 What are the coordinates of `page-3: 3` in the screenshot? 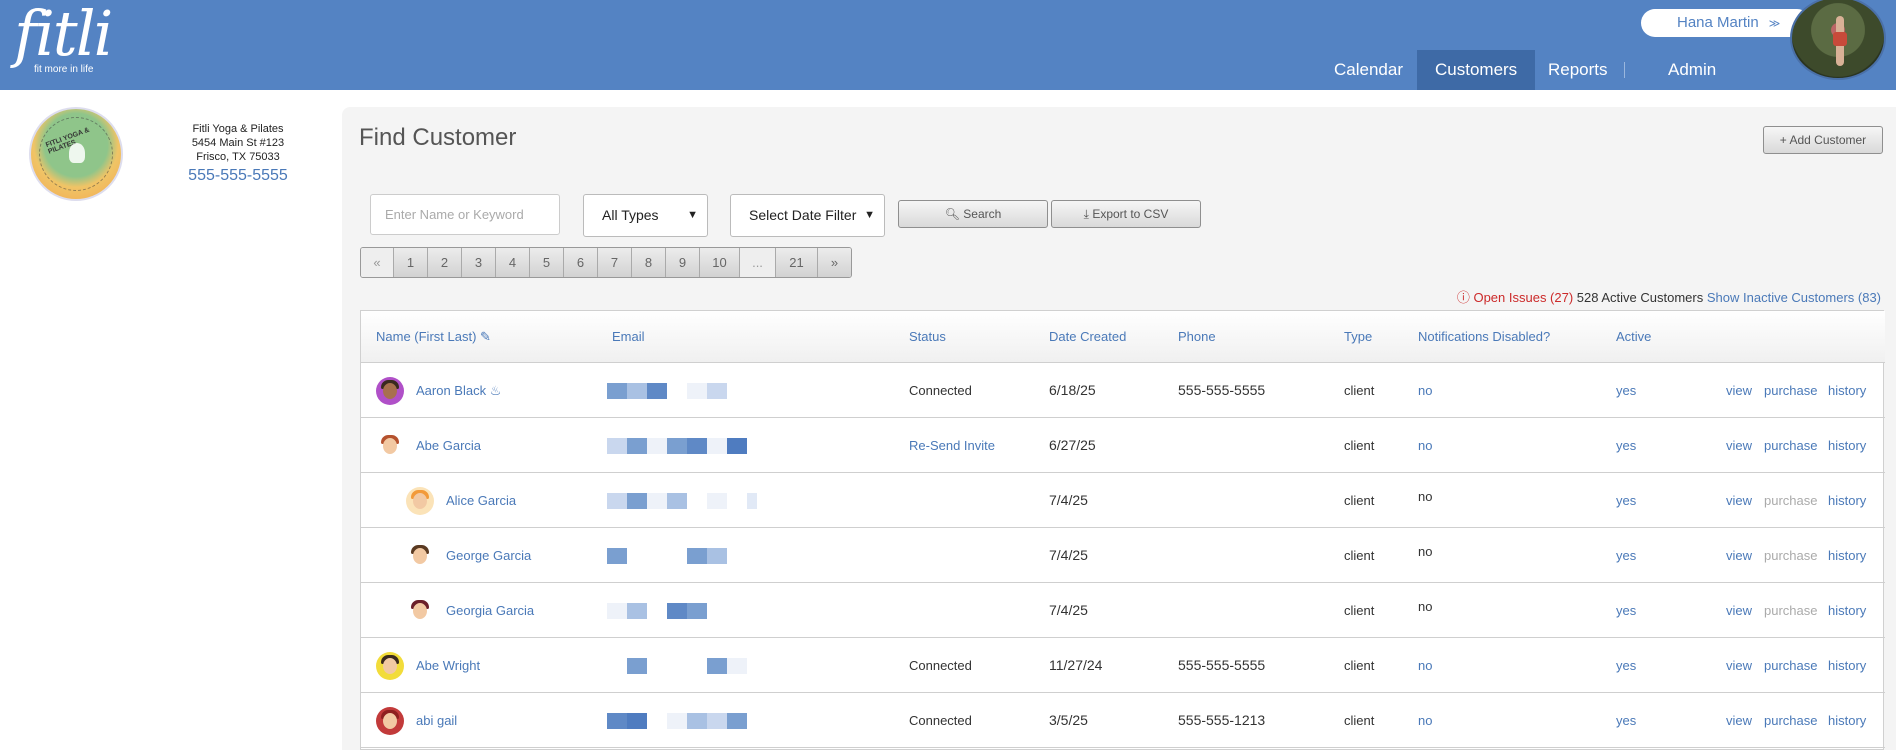 It's located at (479, 262).